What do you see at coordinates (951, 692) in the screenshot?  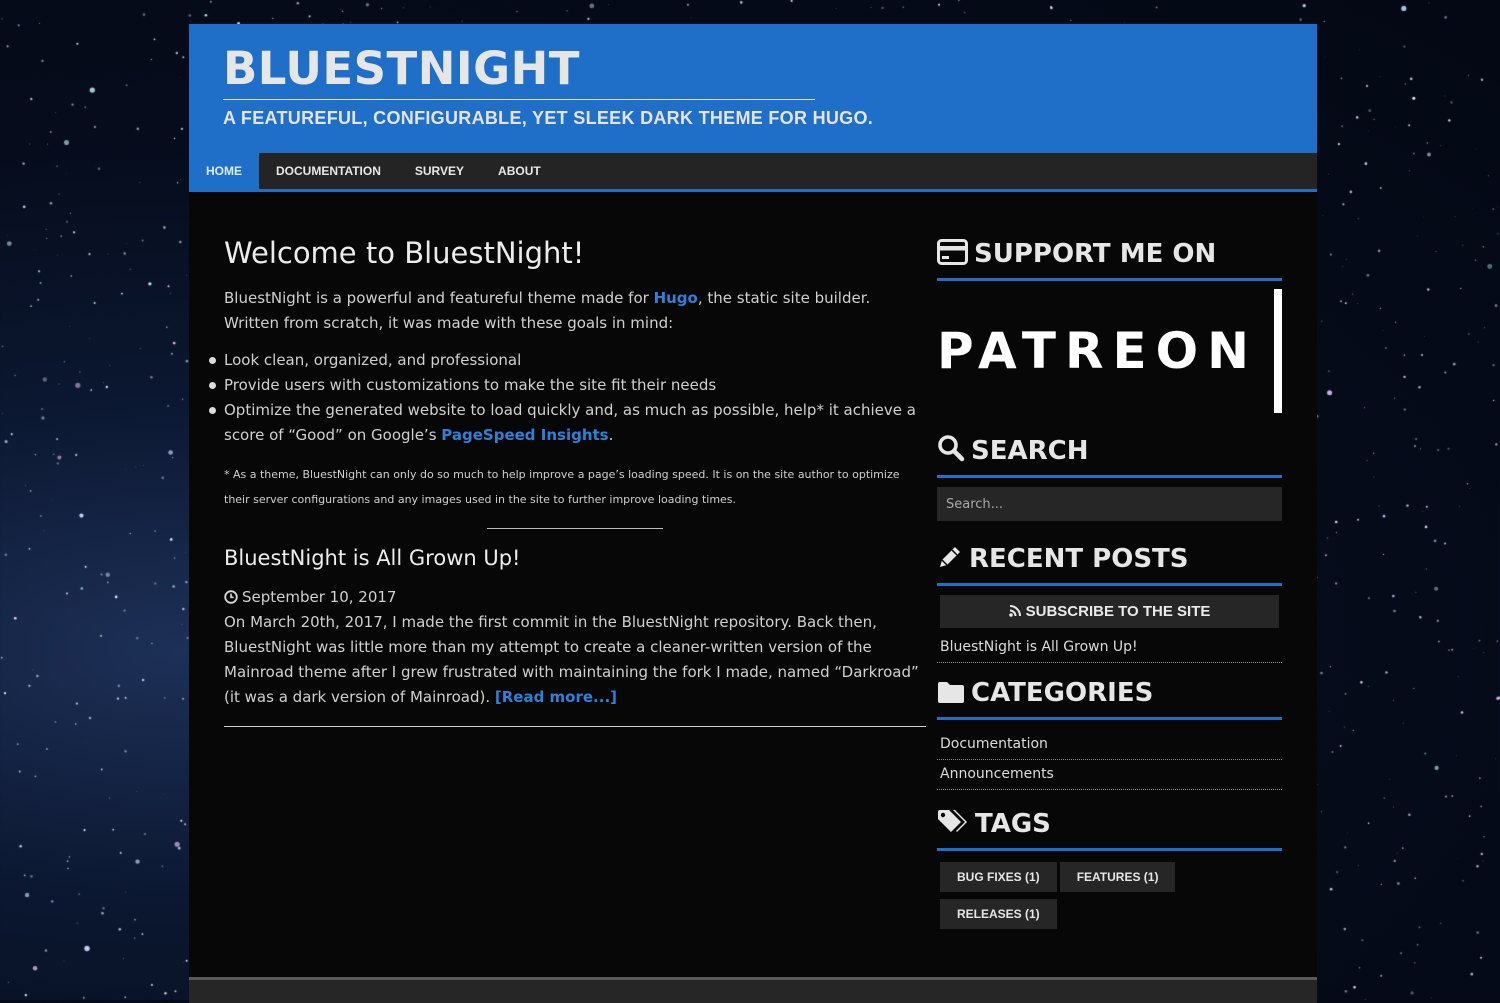 I see `folder-icon` at bounding box center [951, 692].